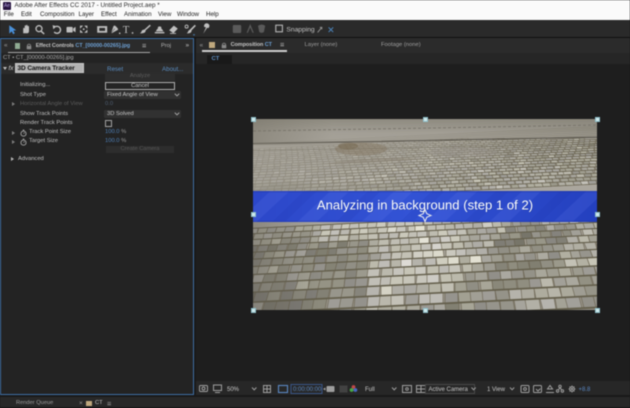 The image size is (630, 408). Describe the element at coordinates (307, 390) in the screenshot. I see `svg-text: 0:00:00:00` at that location.